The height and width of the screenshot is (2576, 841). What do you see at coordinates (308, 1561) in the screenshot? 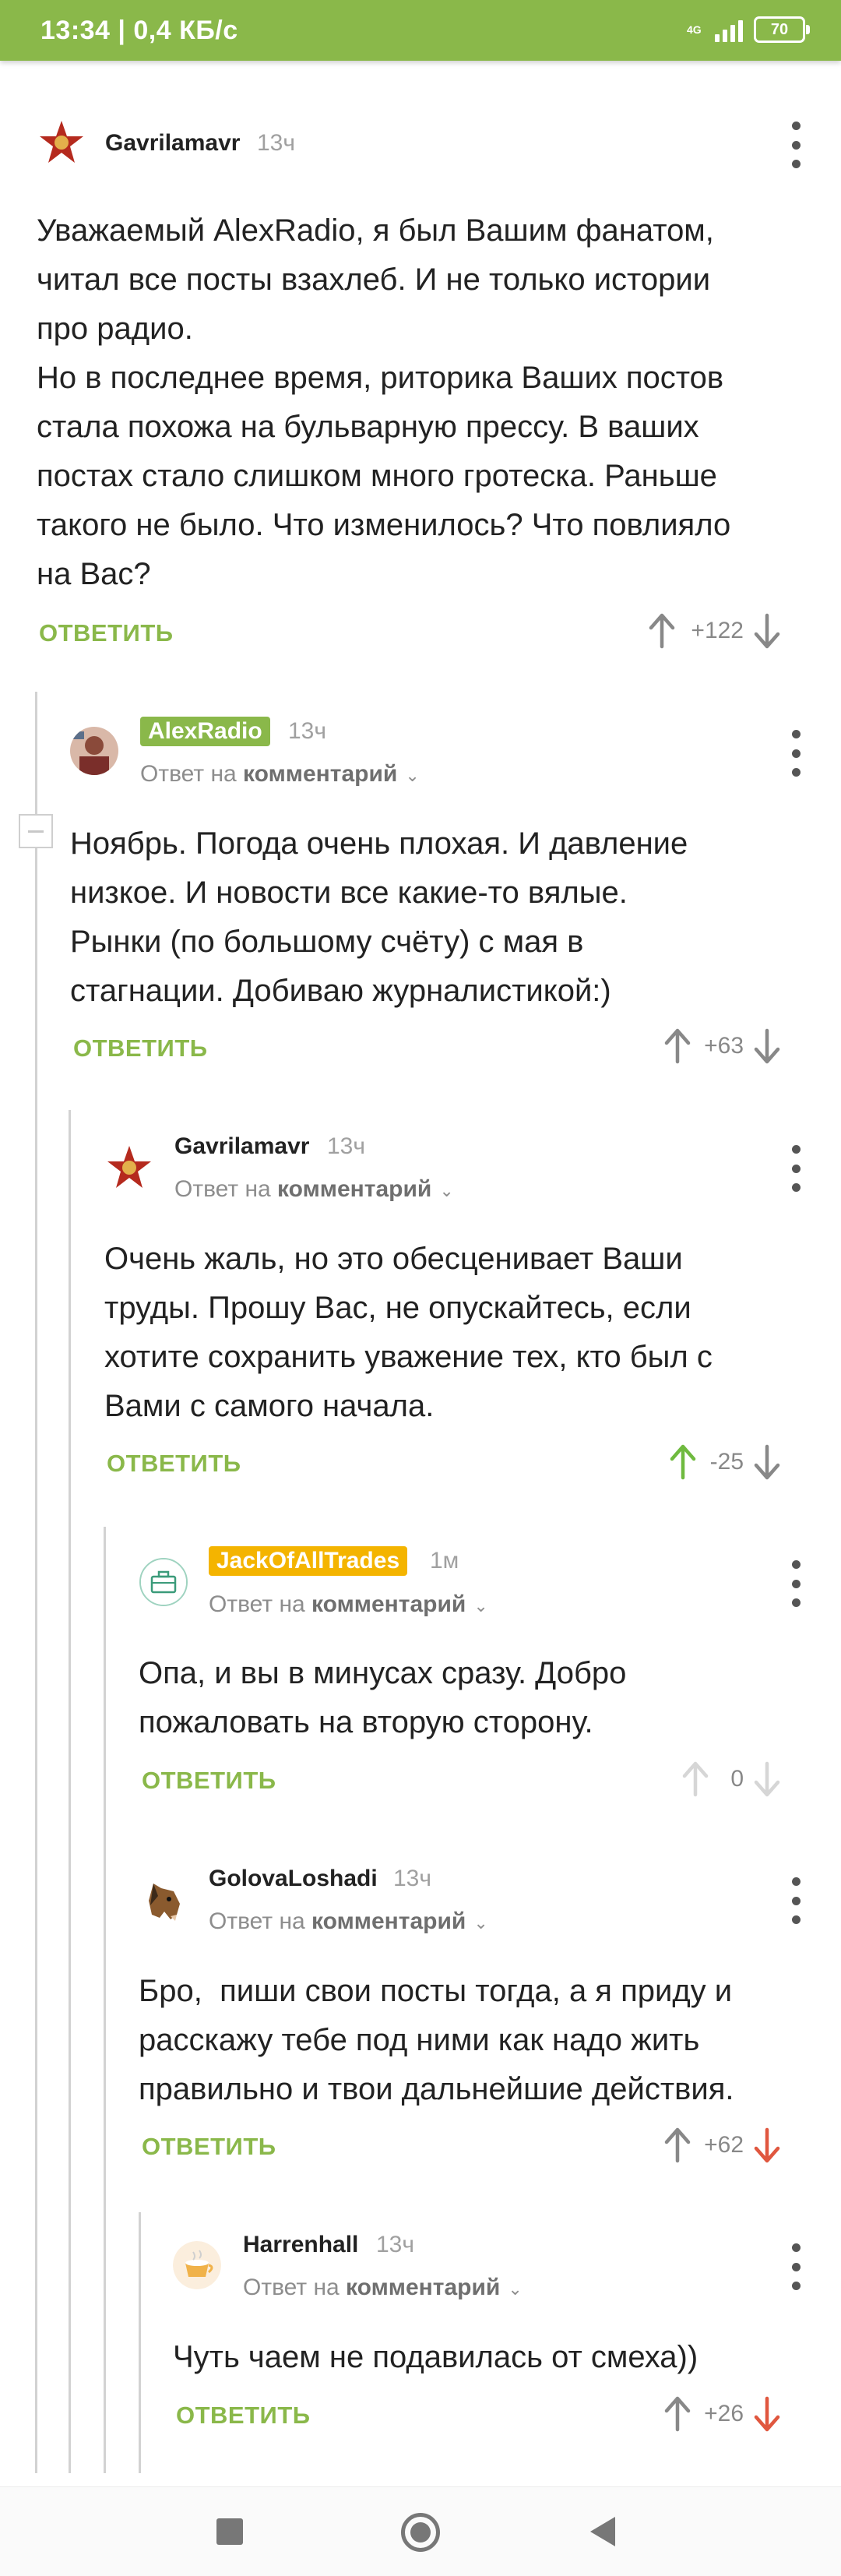
I see `comment-author: JackOfAllTrades` at bounding box center [308, 1561].